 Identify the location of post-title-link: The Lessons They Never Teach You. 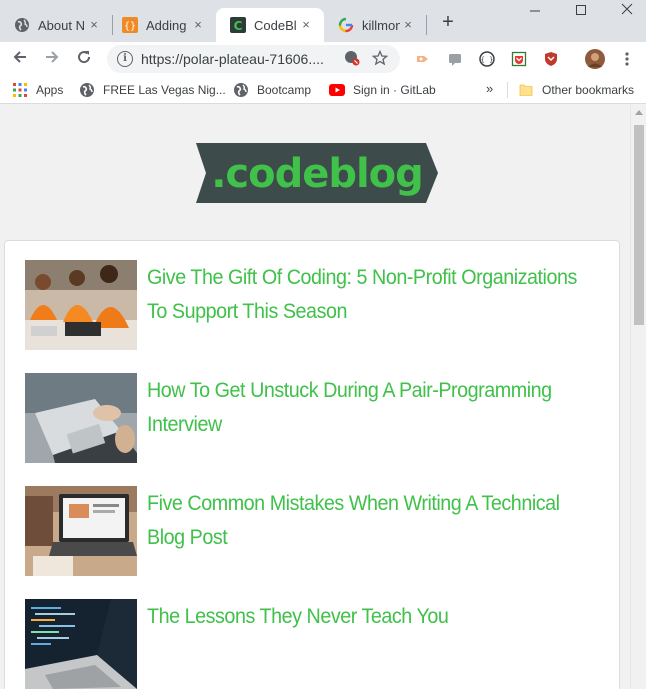
(363, 617).